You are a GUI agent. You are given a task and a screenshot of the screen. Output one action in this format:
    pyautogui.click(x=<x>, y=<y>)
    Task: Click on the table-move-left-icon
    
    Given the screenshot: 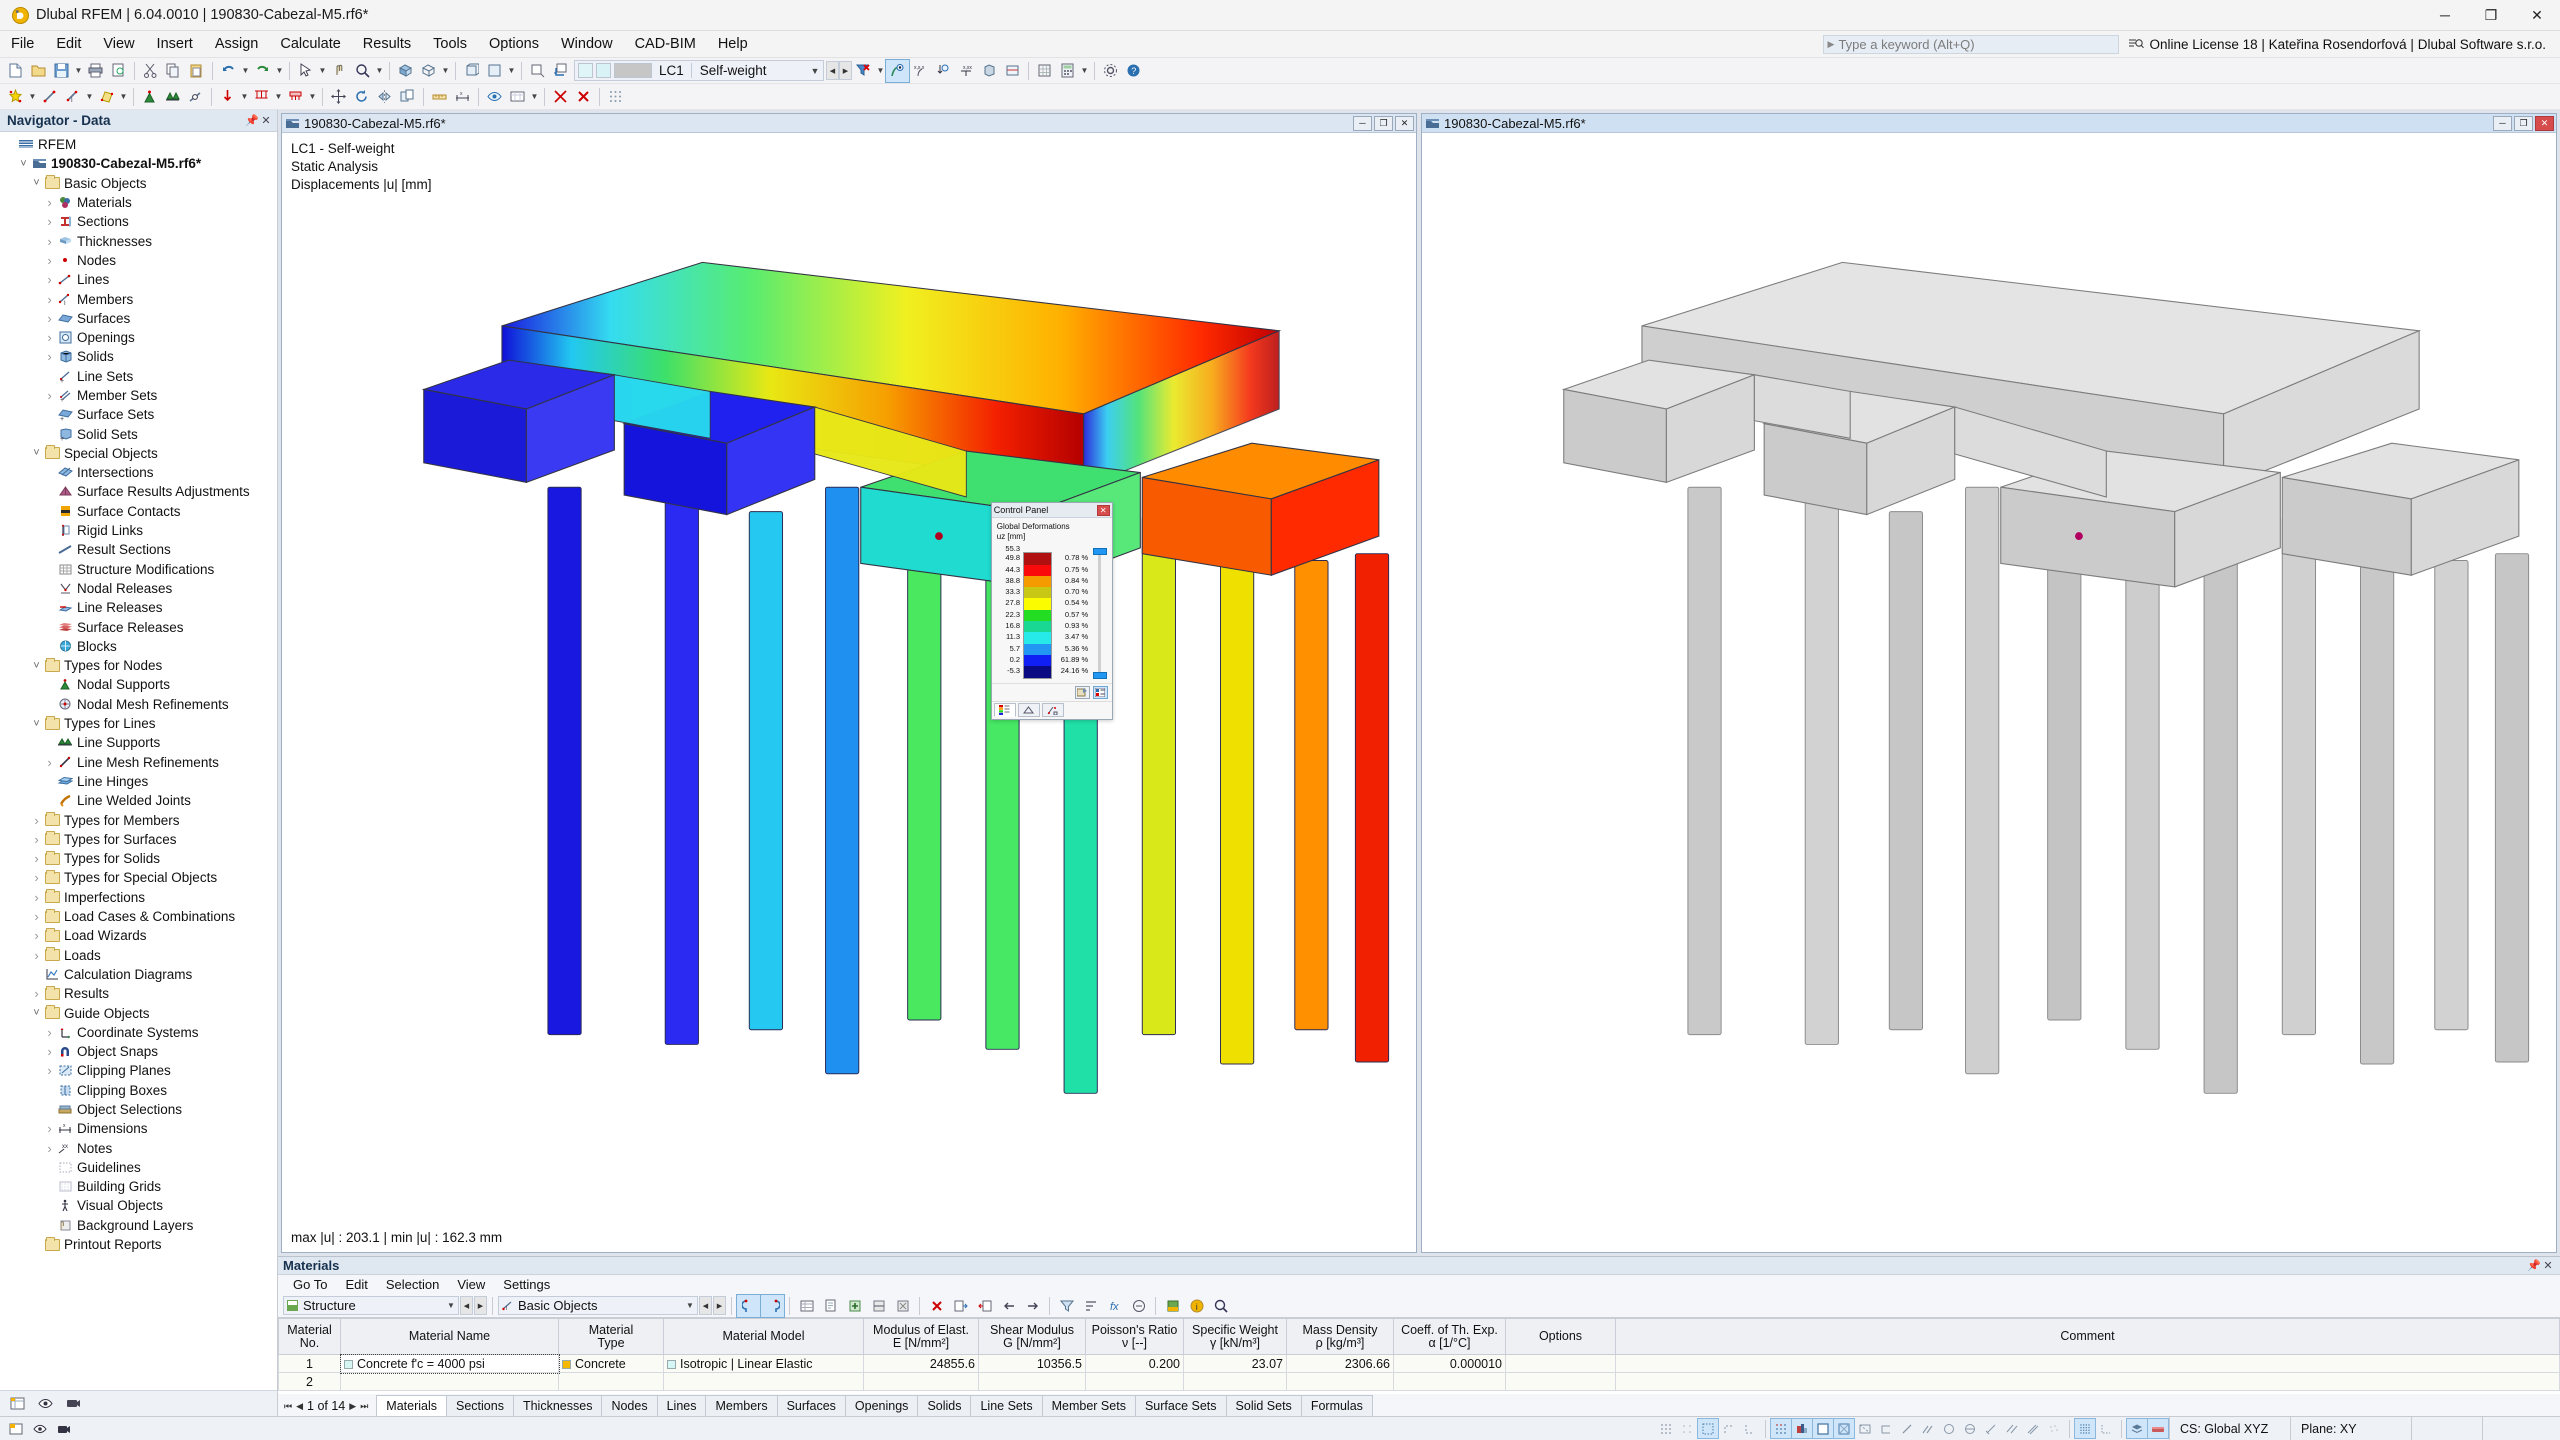 What is the action you would take?
    pyautogui.click(x=1008, y=1306)
    